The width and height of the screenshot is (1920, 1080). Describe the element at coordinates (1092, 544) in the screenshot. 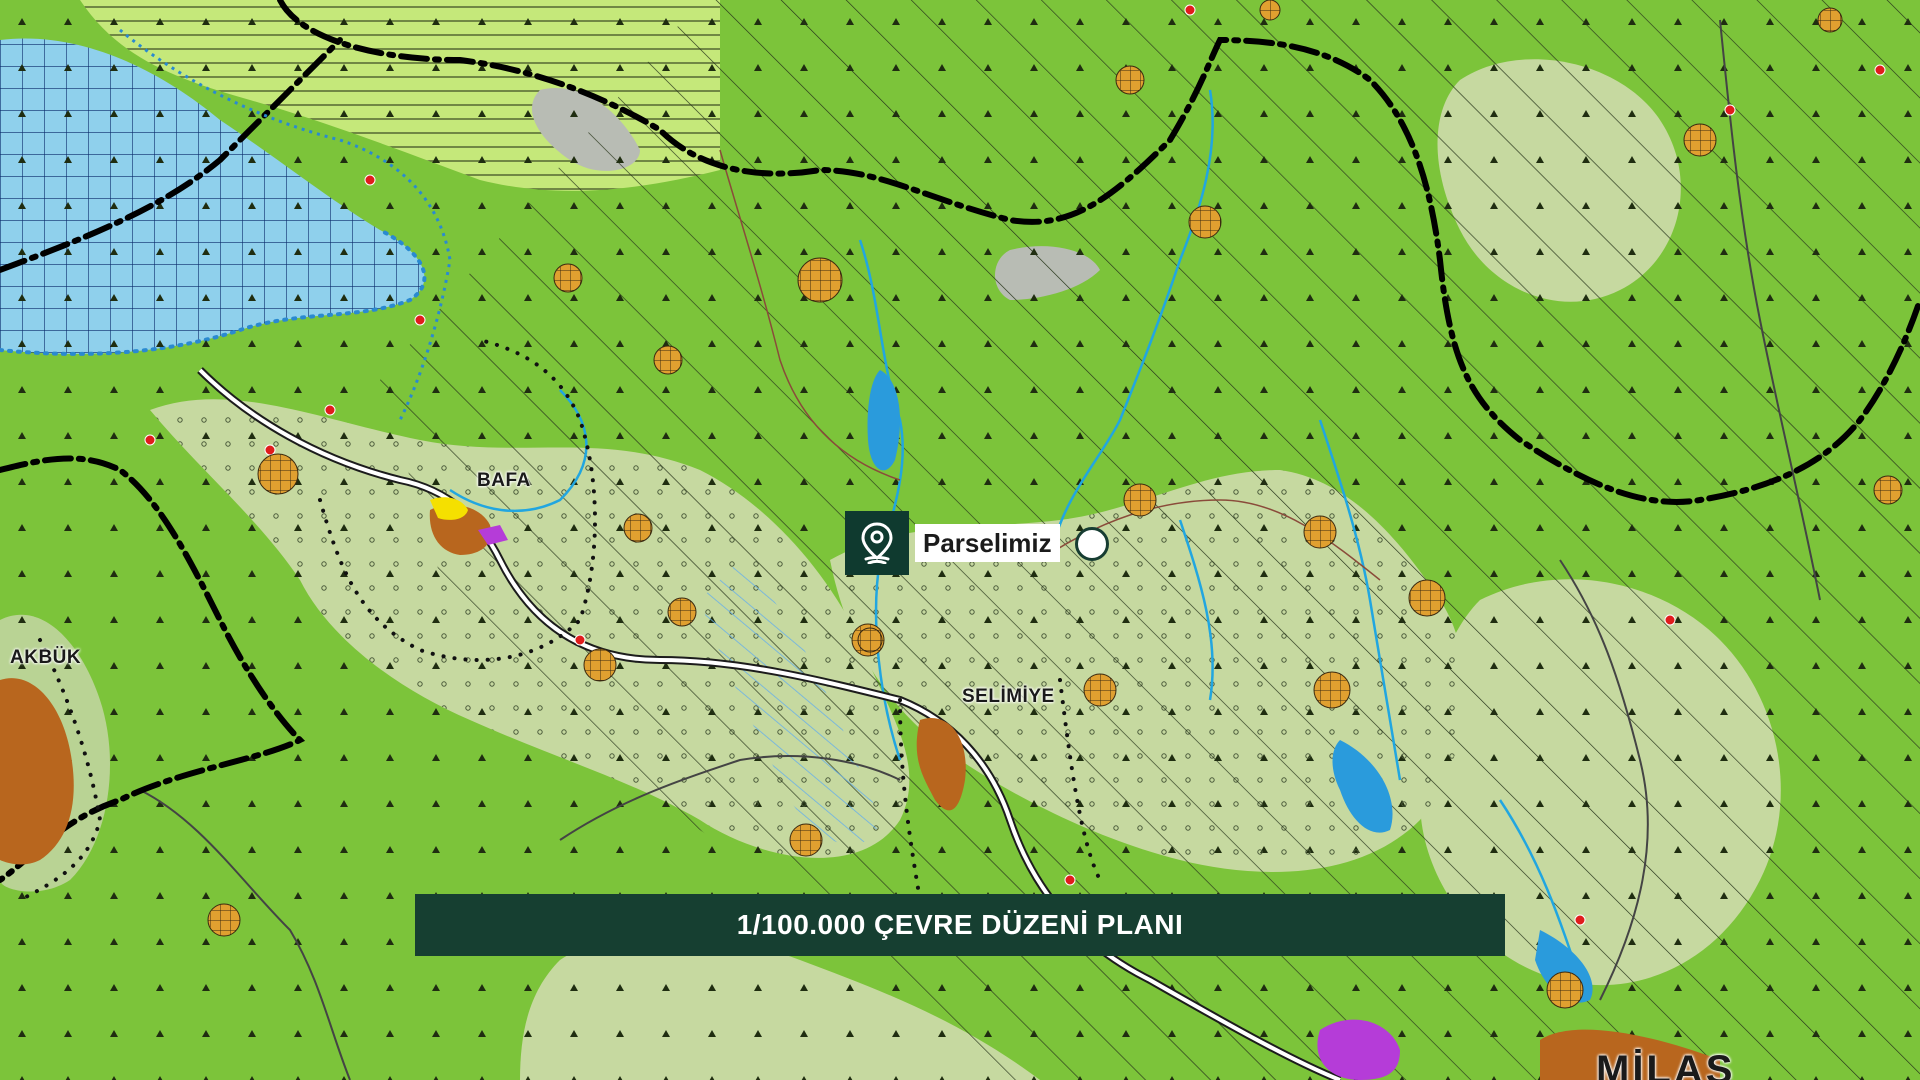

I see `parcel-location-dot` at that location.